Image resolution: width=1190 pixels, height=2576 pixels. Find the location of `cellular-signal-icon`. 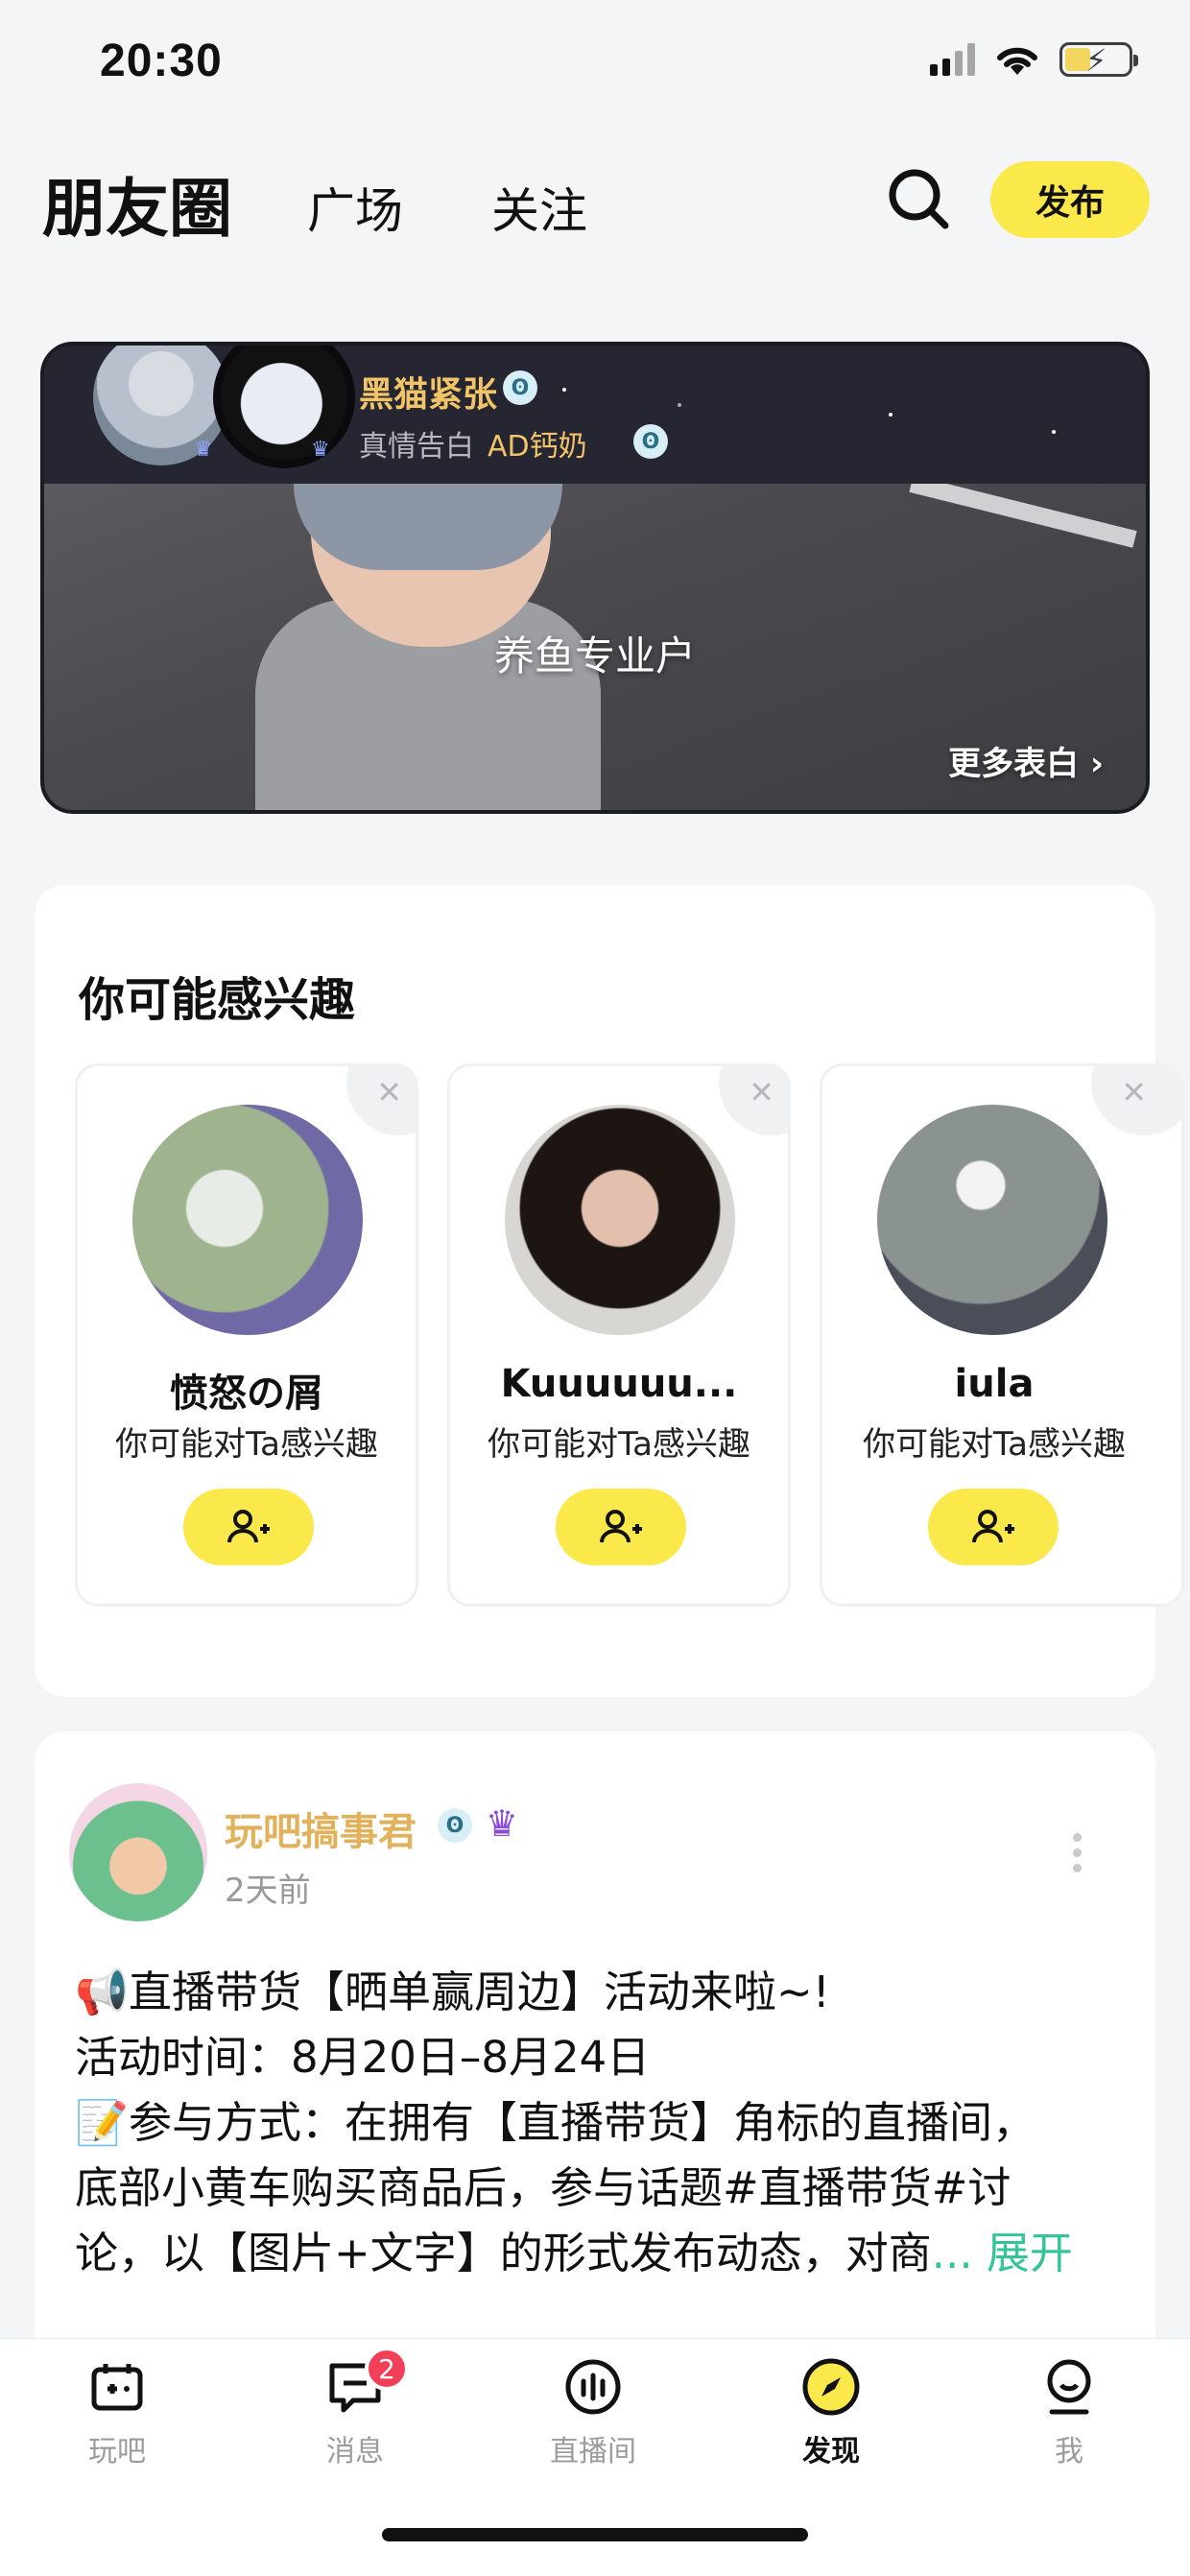

cellular-signal-icon is located at coordinates (953, 59).